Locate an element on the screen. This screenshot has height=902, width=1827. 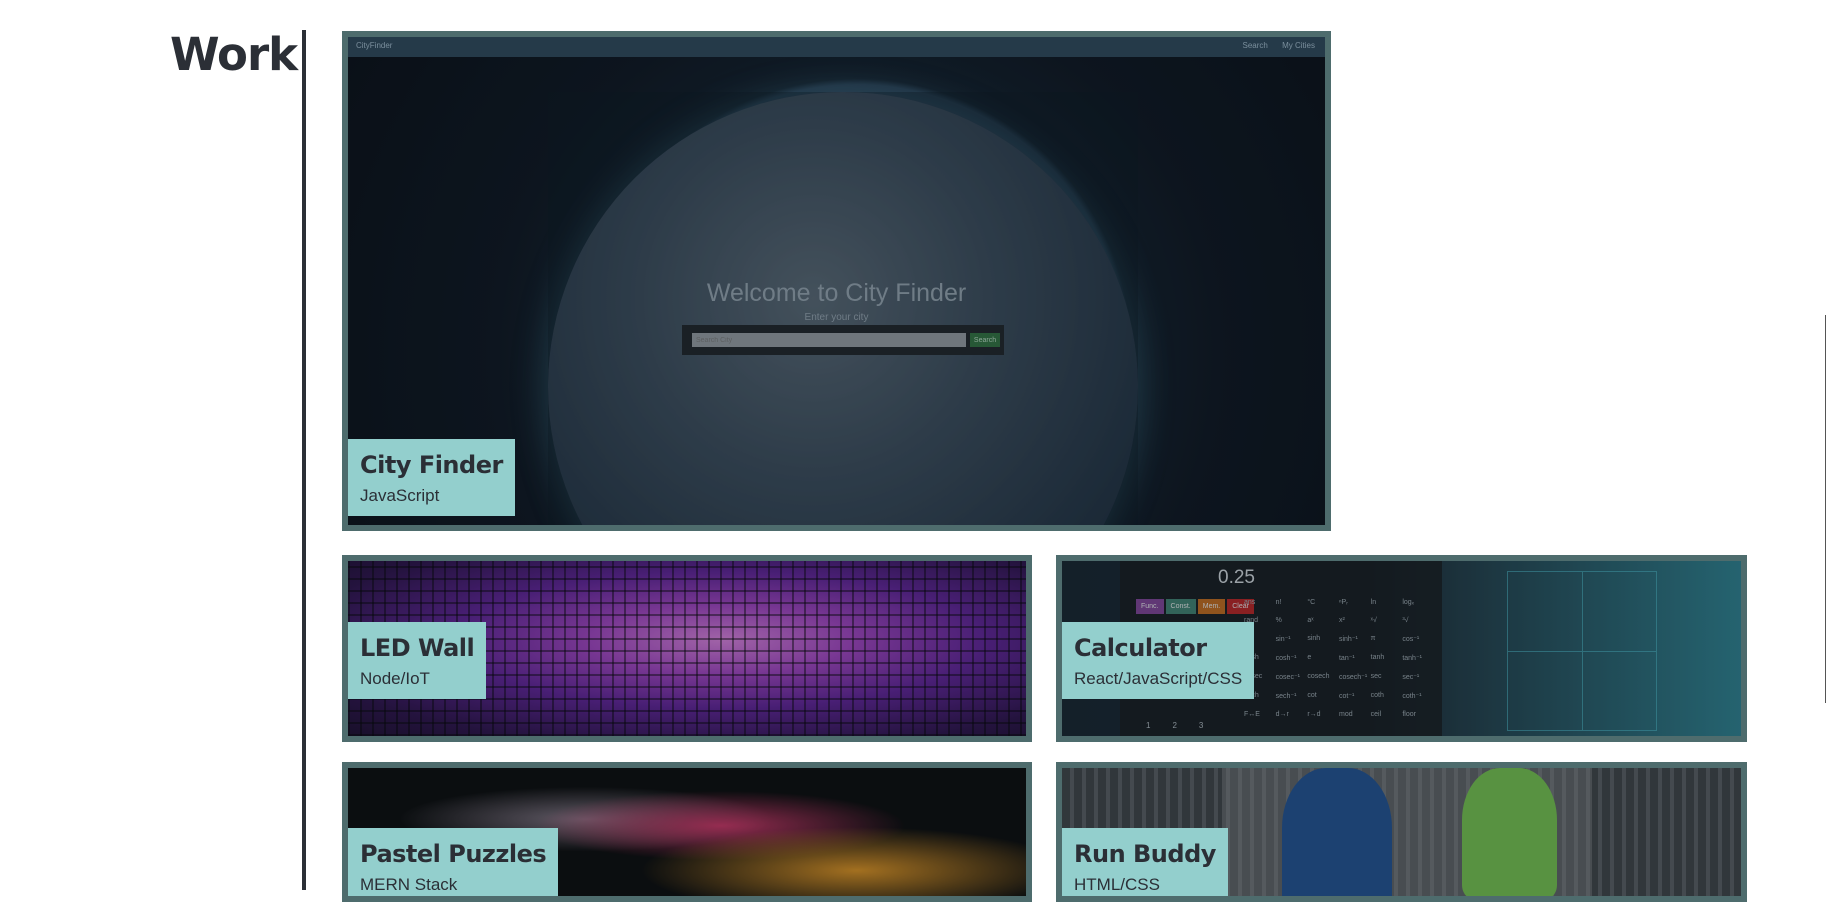
project-card-pastel-puzzles: Pastel Puzzles MERN Stack is located at coordinates (687, 832).